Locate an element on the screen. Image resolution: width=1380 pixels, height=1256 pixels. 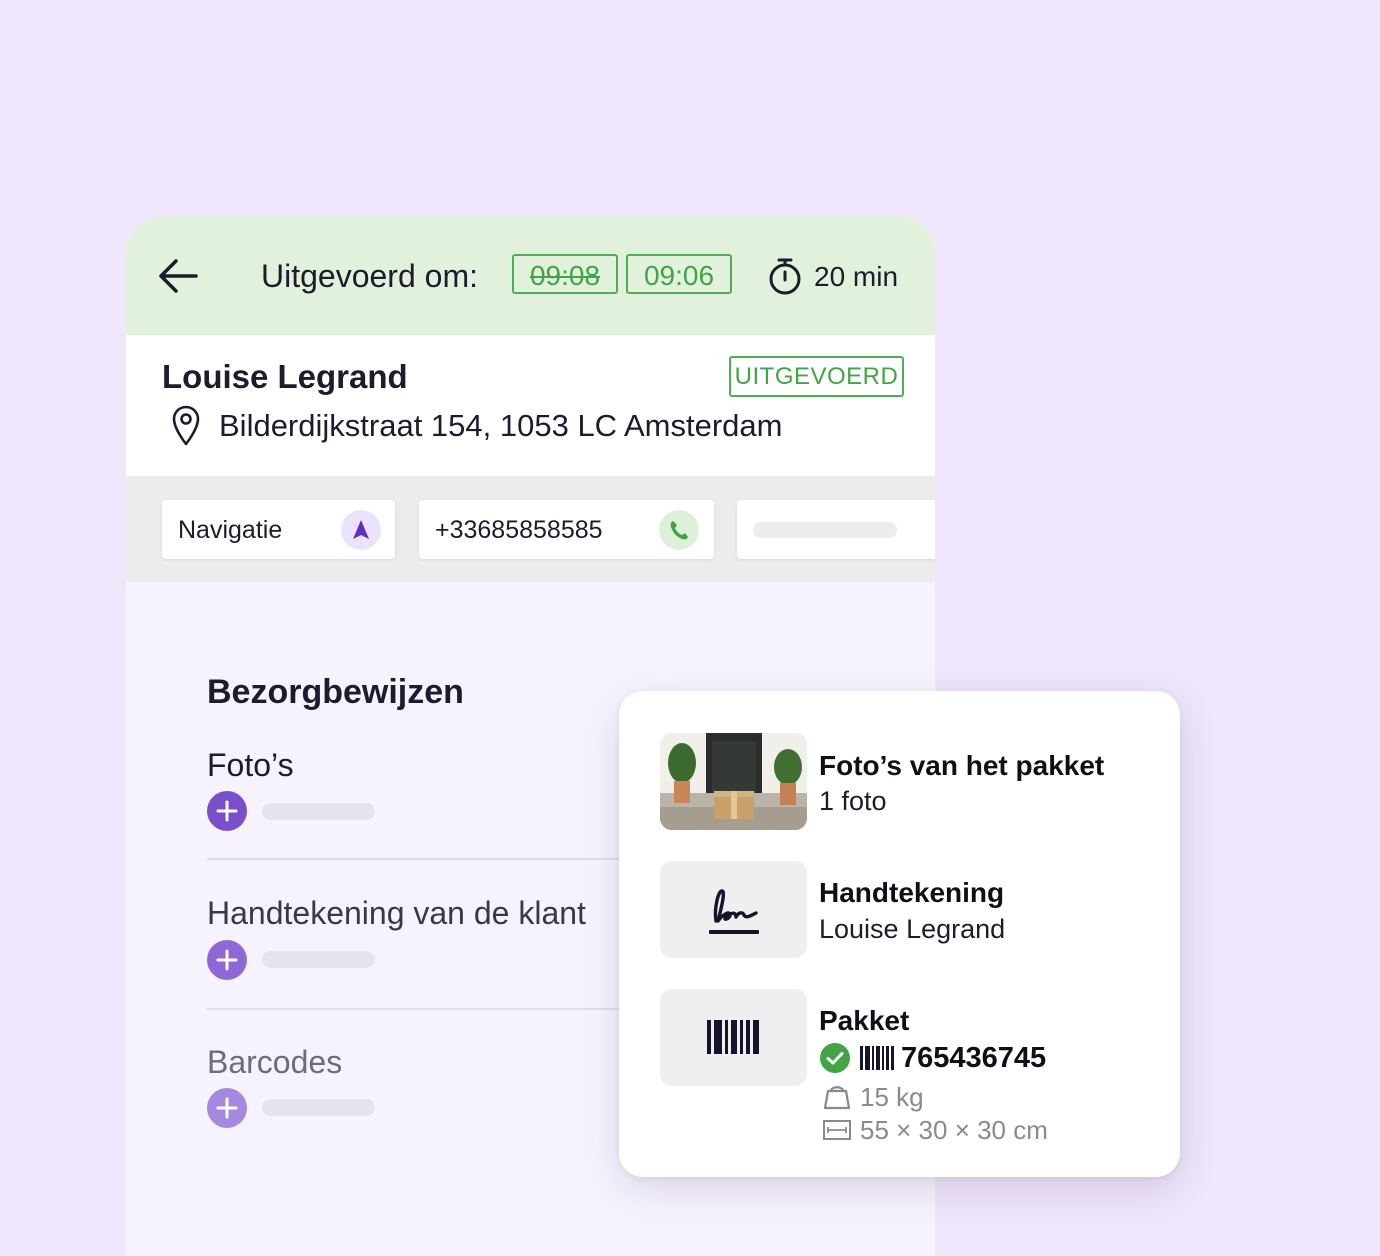
signature-icon is located at coordinates (734, 911).